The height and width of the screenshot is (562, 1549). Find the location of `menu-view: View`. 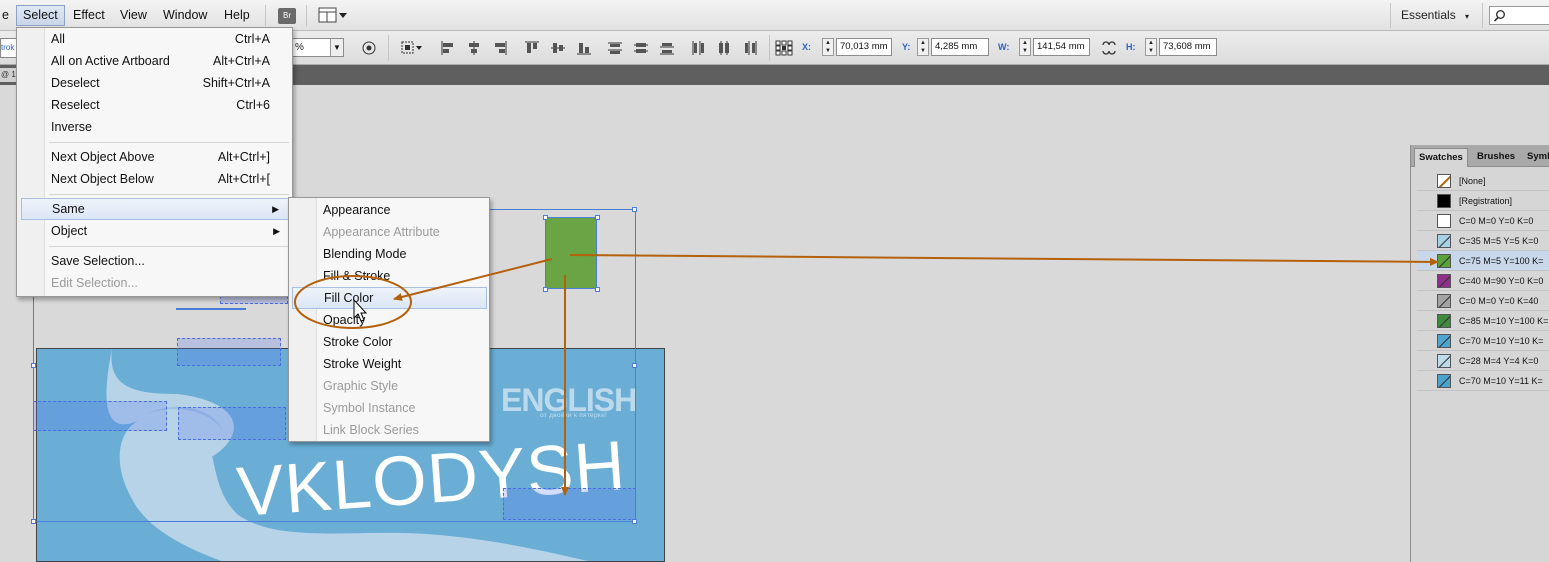

menu-view: View is located at coordinates (133, 15).